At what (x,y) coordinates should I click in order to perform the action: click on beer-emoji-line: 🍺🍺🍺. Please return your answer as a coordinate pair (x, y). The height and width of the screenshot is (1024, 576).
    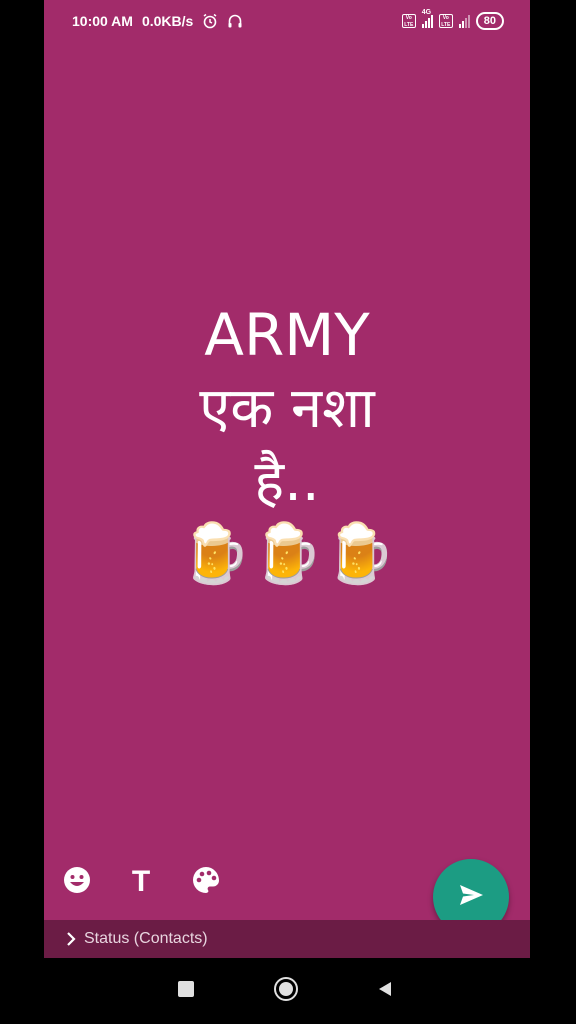
    Looking at the image, I should click on (287, 552).